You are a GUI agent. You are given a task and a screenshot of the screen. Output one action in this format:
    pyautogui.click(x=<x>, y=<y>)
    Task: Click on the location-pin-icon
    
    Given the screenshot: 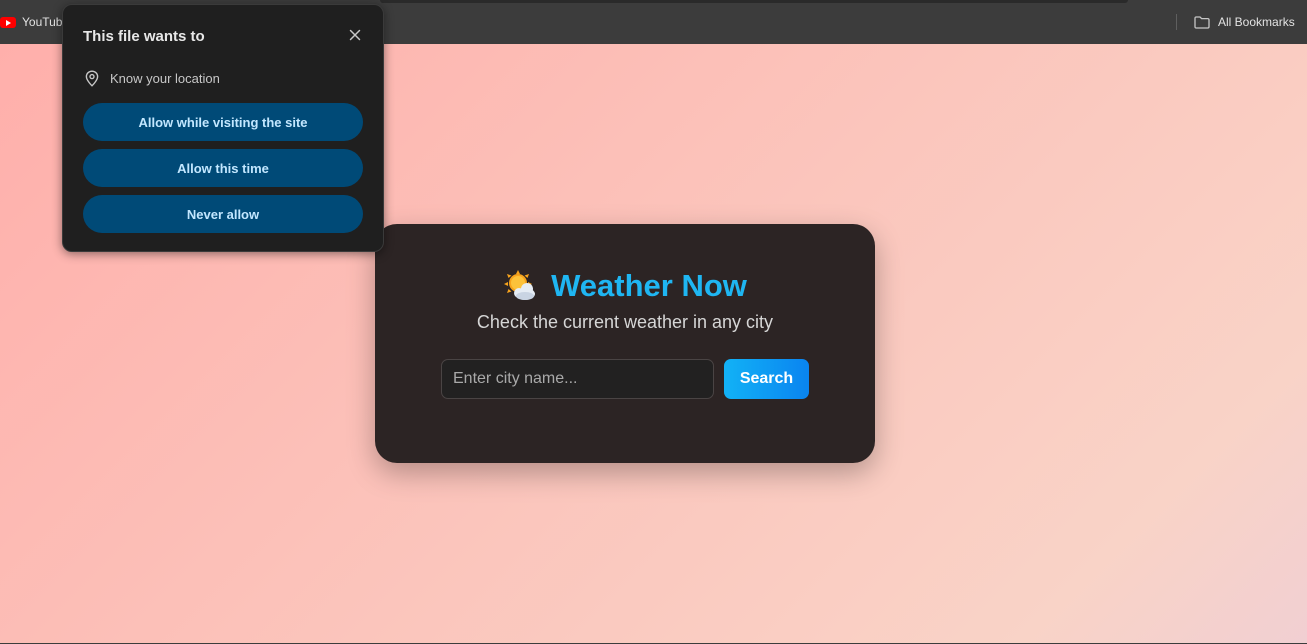 What is the action you would take?
    pyautogui.click(x=92, y=78)
    